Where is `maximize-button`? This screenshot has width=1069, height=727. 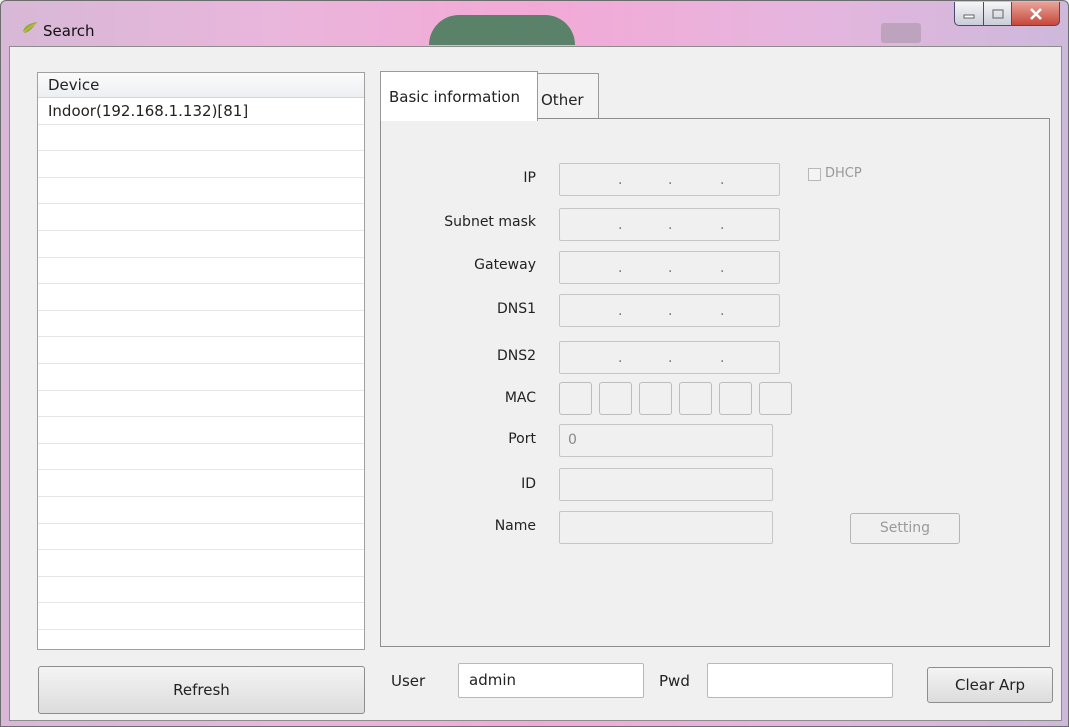 maximize-button is located at coordinates (998, 14).